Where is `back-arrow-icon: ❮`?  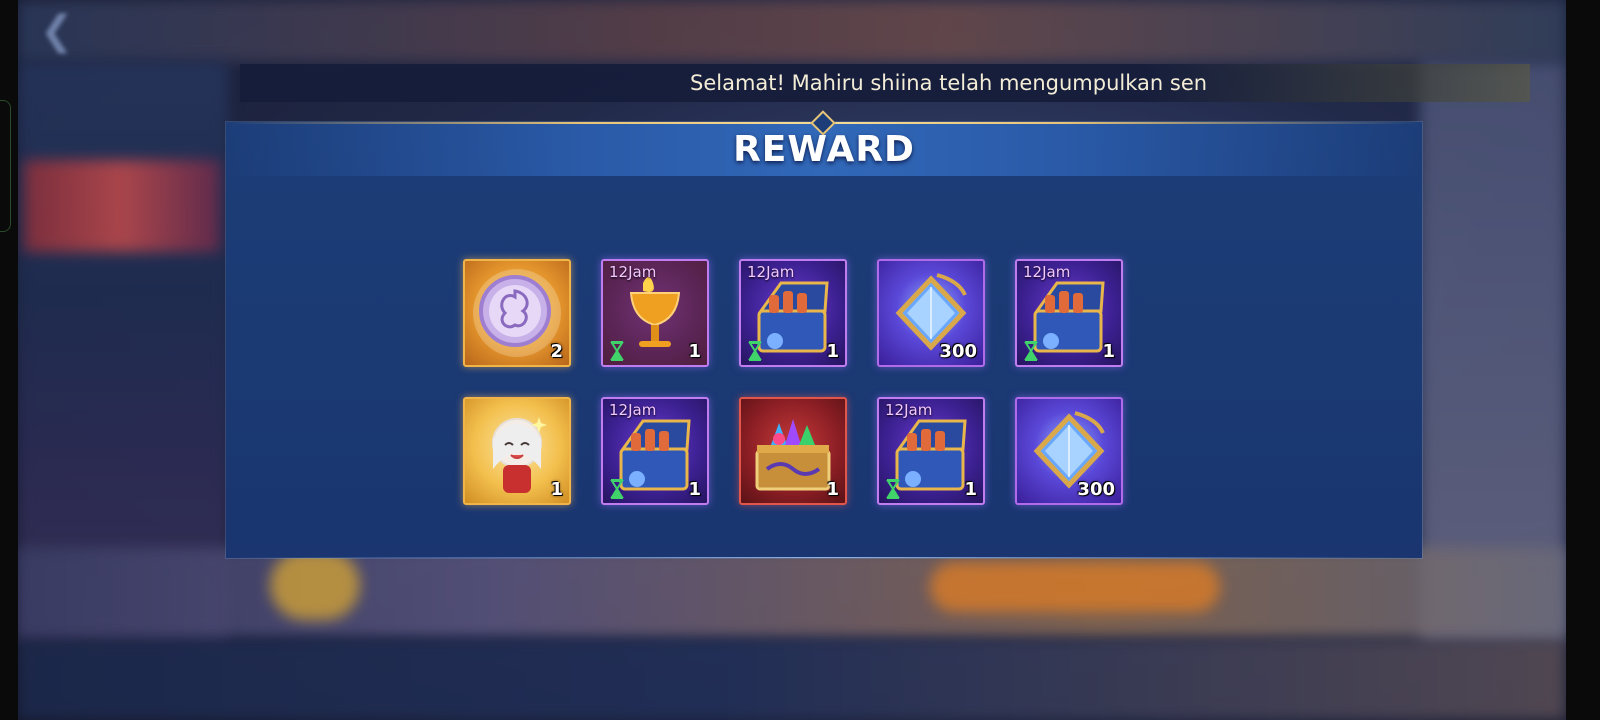 back-arrow-icon: ❮ is located at coordinates (57, 31).